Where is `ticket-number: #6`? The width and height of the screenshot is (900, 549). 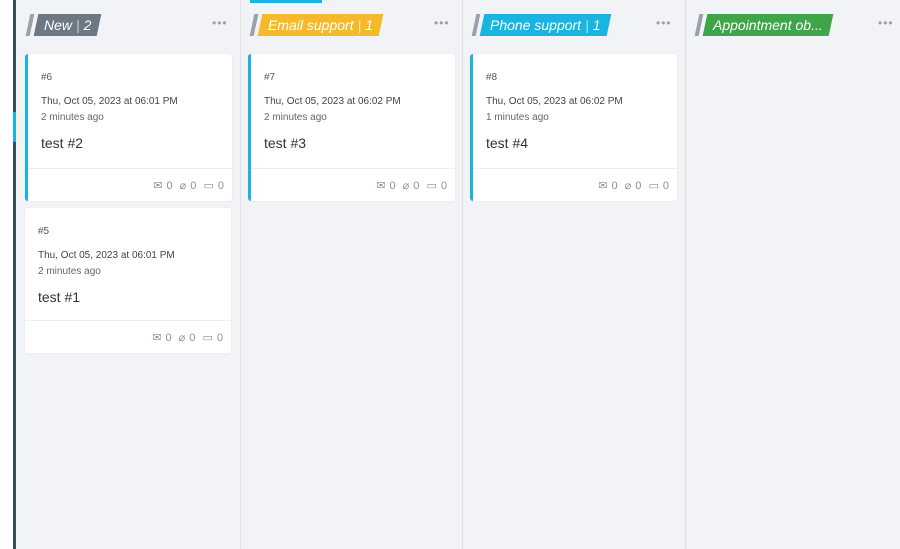 ticket-number: #6 is located at coordinates (47, 77).